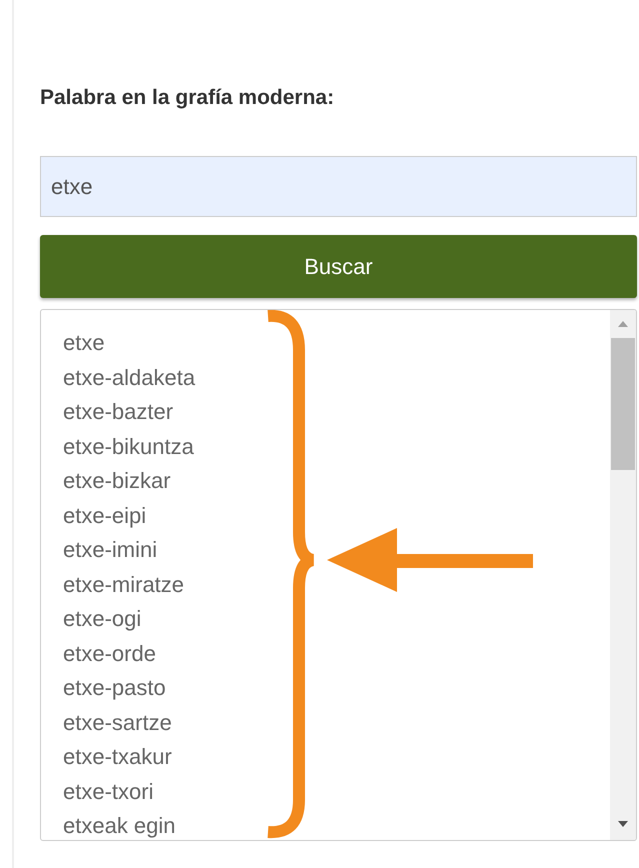 The image size is (639, 868). Describe the element at coordinates (336, 653) in the screenshot. I see `result-item: etxe-orde` at that location.